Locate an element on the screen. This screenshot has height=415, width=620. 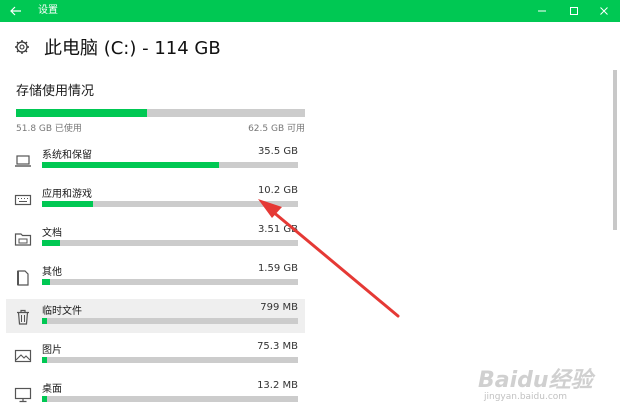
category-size: 75.3 MB is located at coordinates (277, 346).